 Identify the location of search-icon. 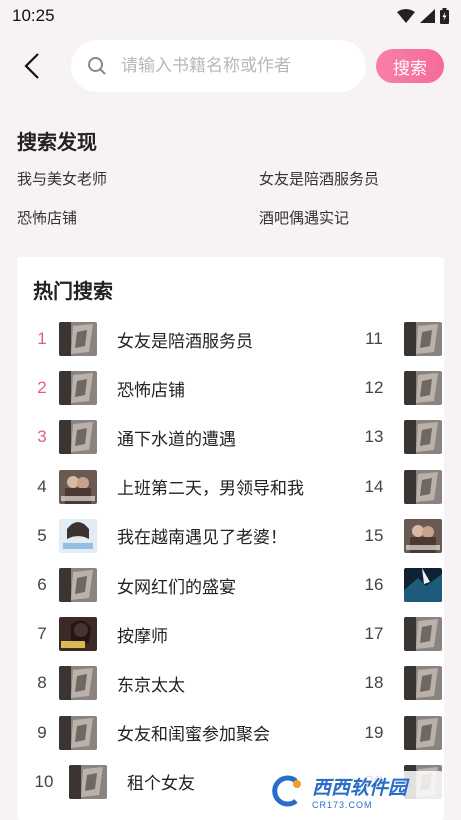
(97, 66).